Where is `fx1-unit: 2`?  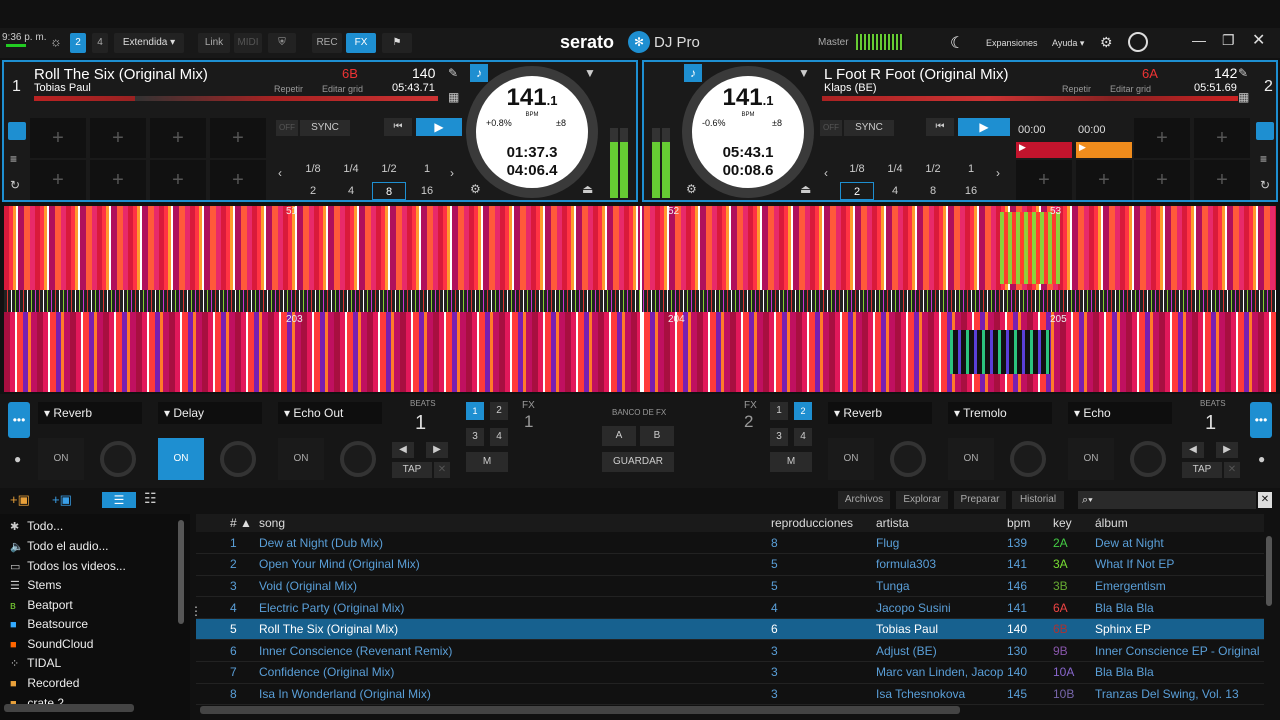 fx1-unit: 2 is located at coordinates (499, 411).